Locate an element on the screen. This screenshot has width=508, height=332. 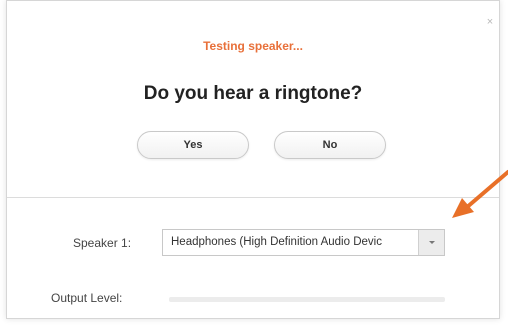
ringtone-question: Do you hear a ringtone? is located at coordinates (253, 93).